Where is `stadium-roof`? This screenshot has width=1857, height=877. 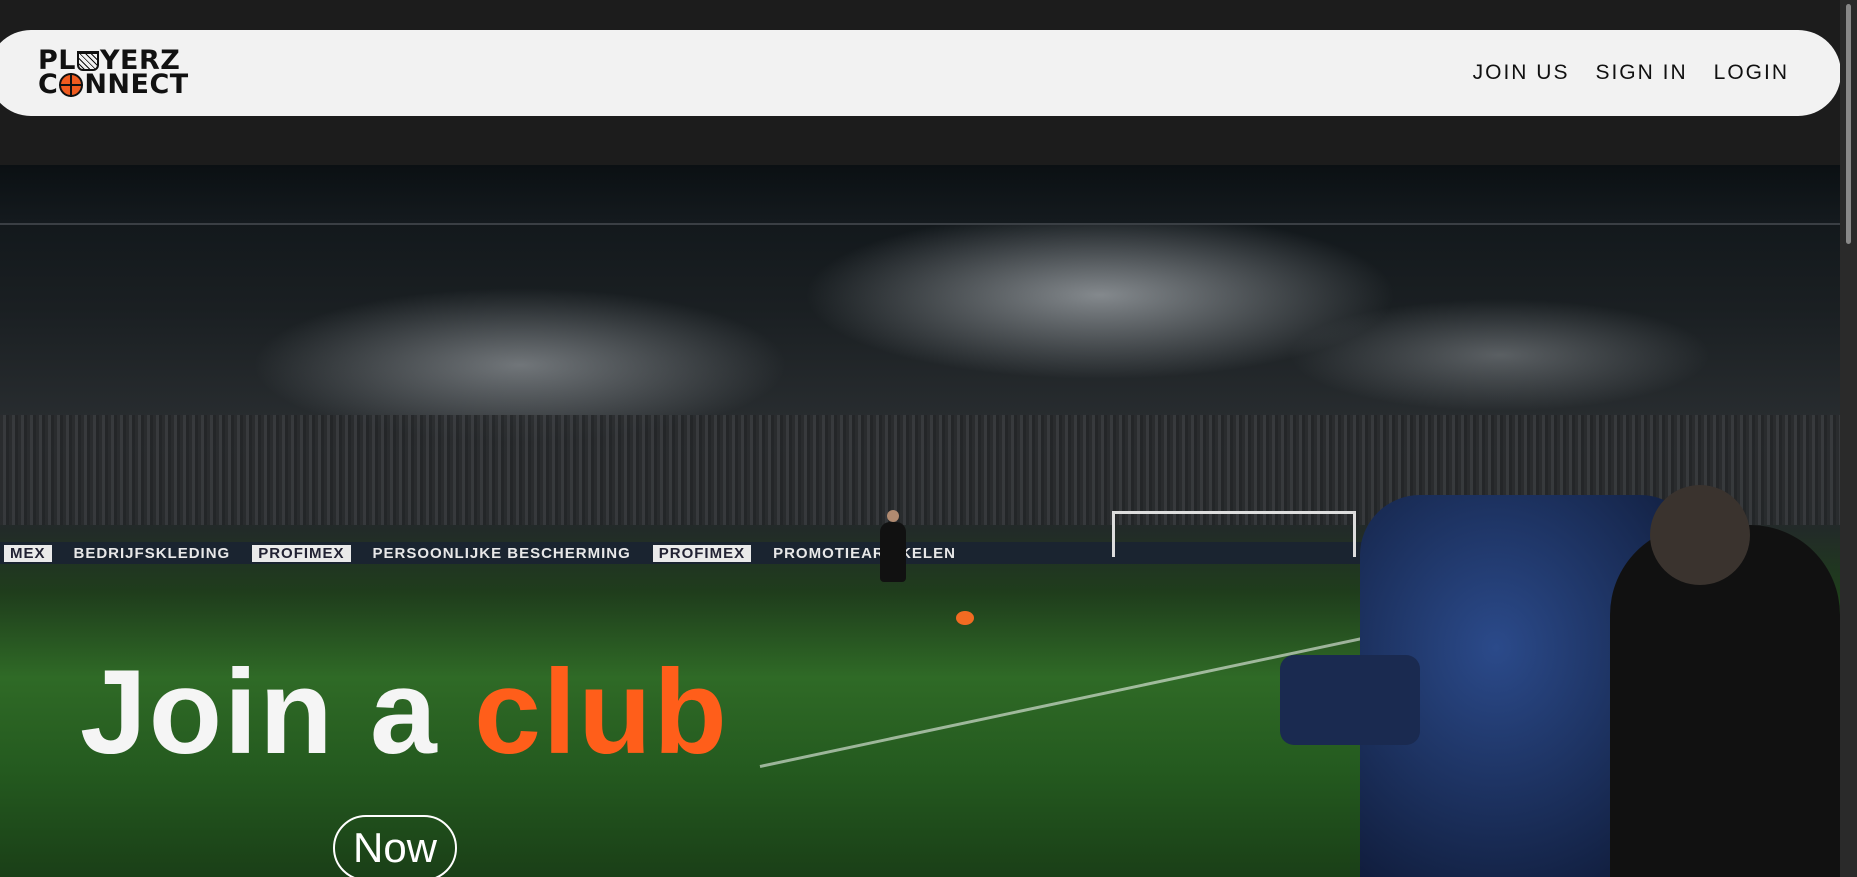 stadium-roof is located at coordinates (920, 195).